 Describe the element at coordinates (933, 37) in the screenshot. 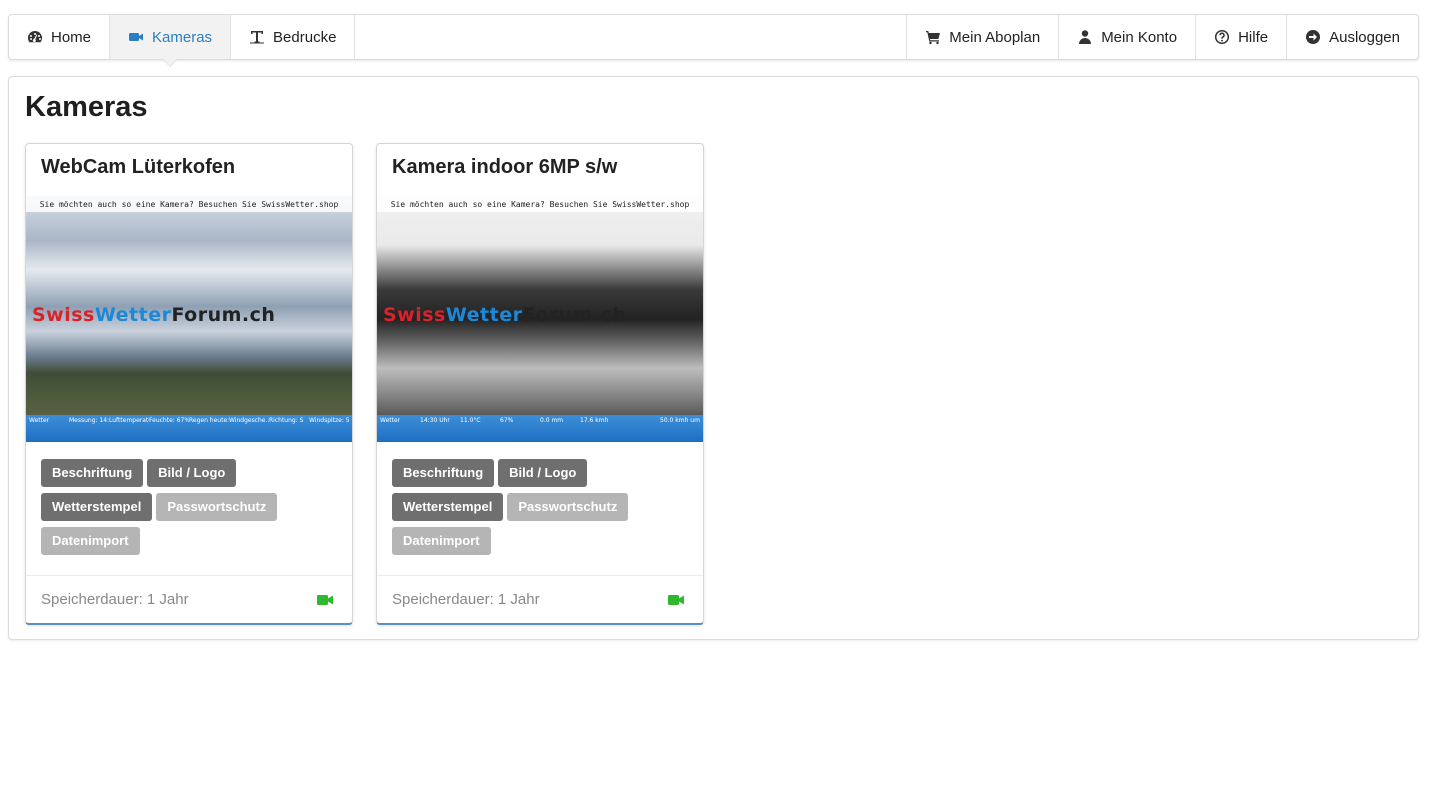

I see `cart-icon` at that location.